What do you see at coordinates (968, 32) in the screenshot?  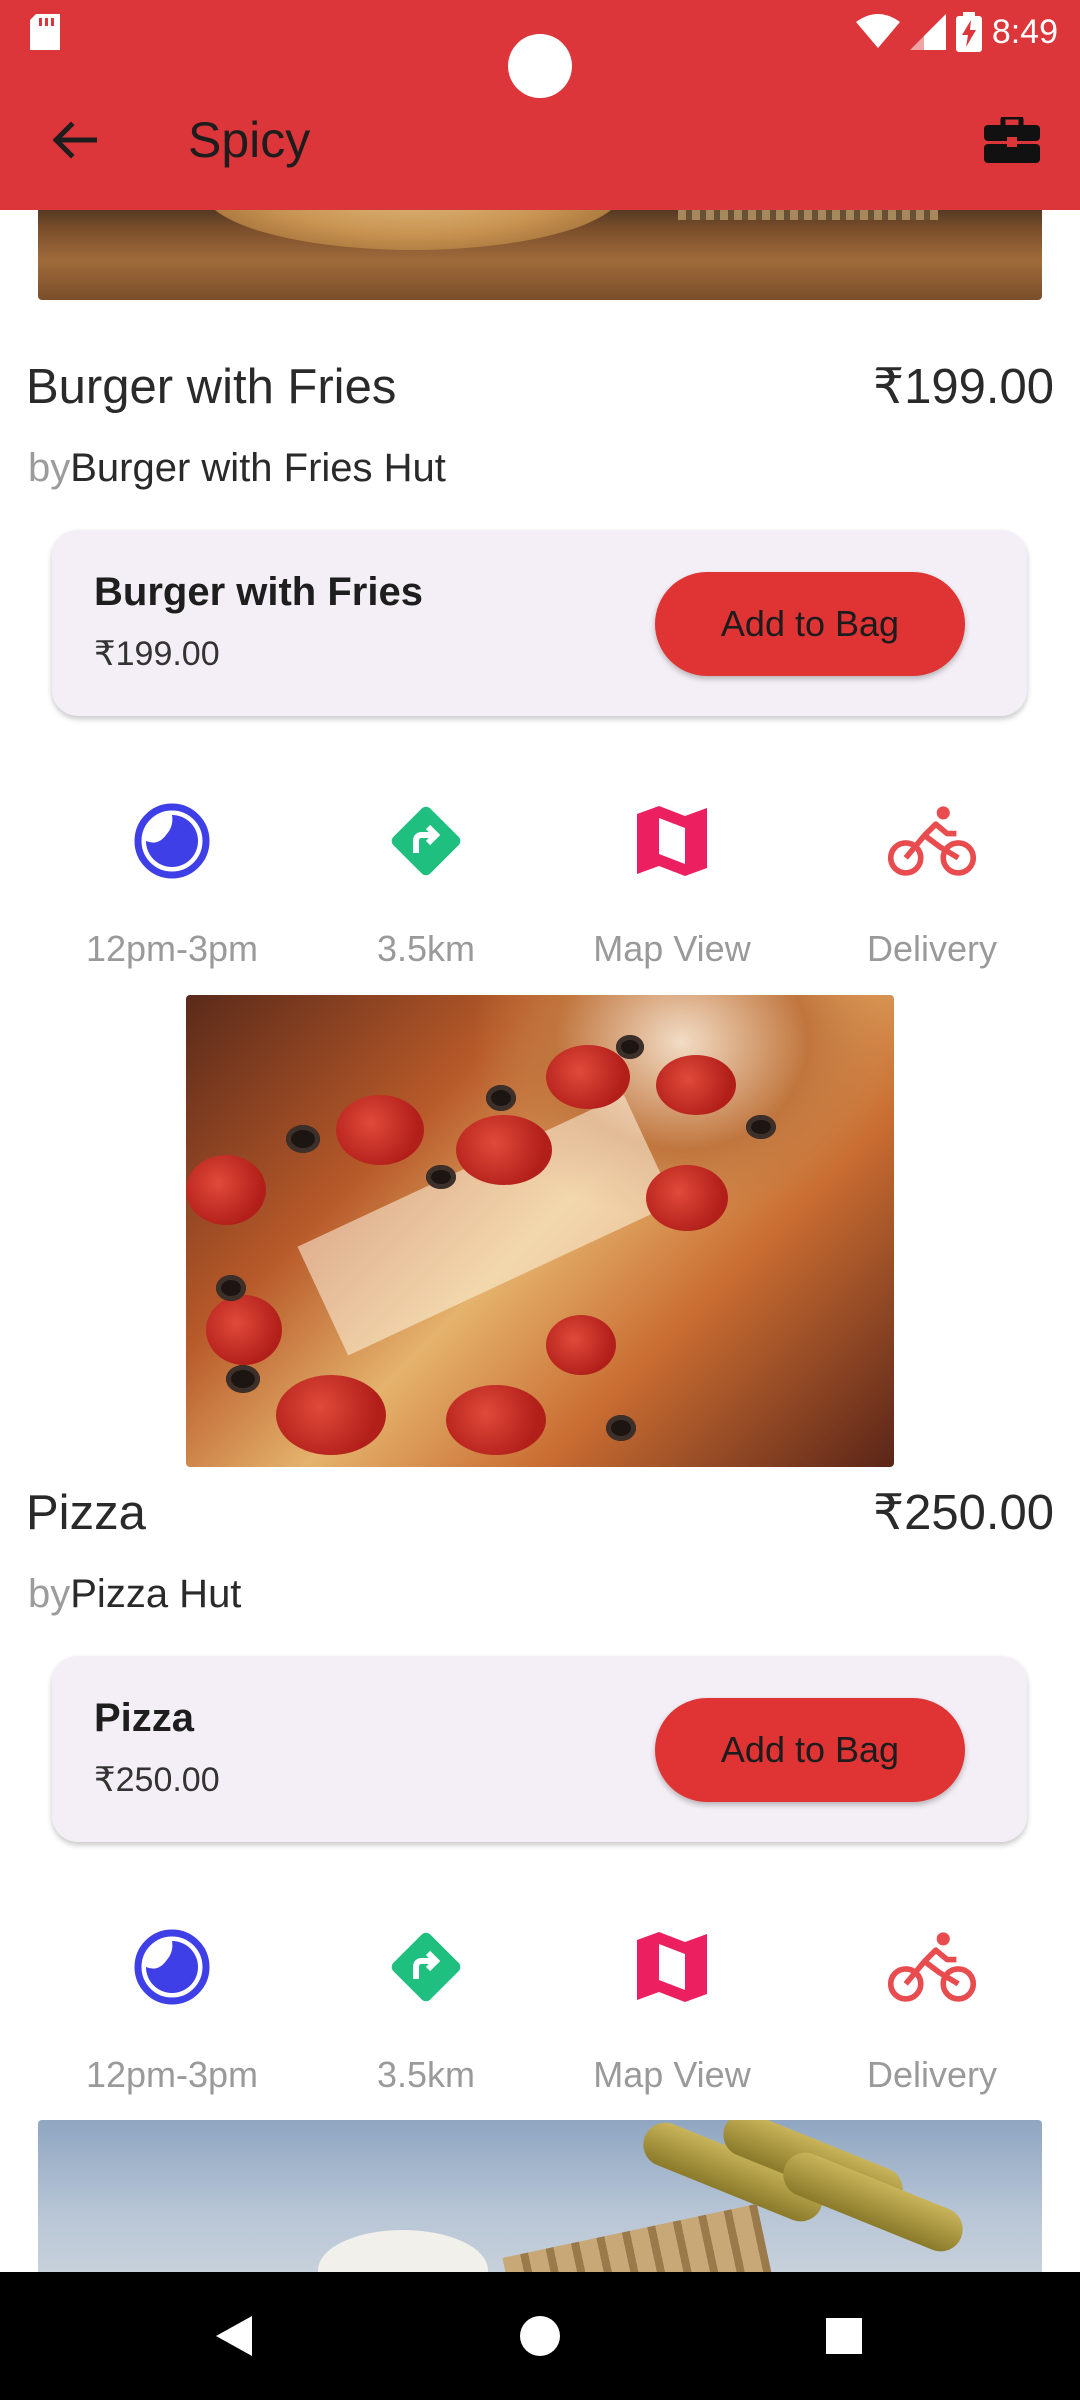 I see `battery-charging-icon` at bounding box center [968, 32].